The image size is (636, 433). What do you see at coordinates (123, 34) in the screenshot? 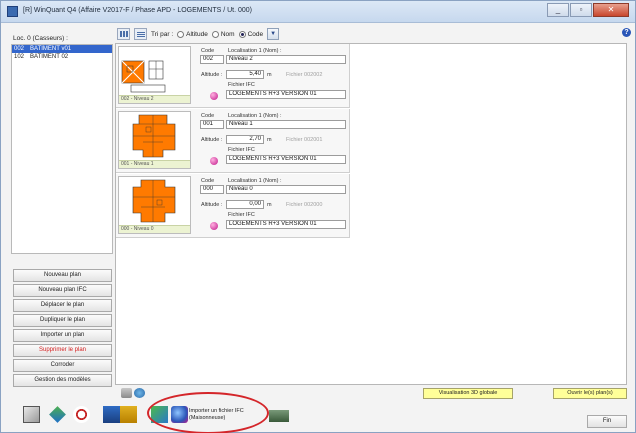
I see `grid-view-icon` at bounding box center [123, 34].